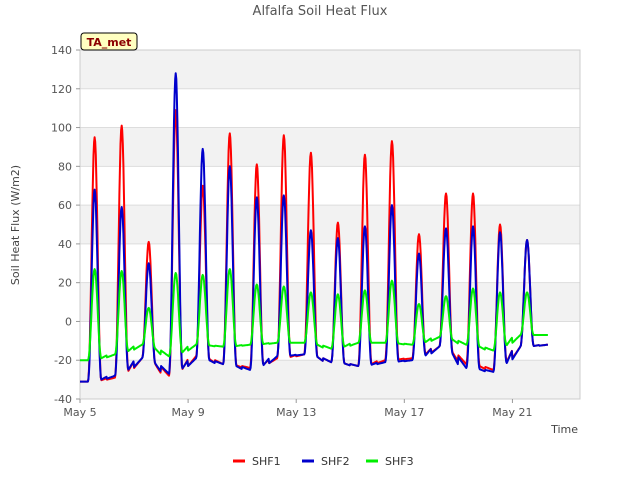 The width and height of the screenshot is (640, 480). Describe the element at coordinates (65, 283) in the screenshot. I see `y-tick-label: 20` at that location.